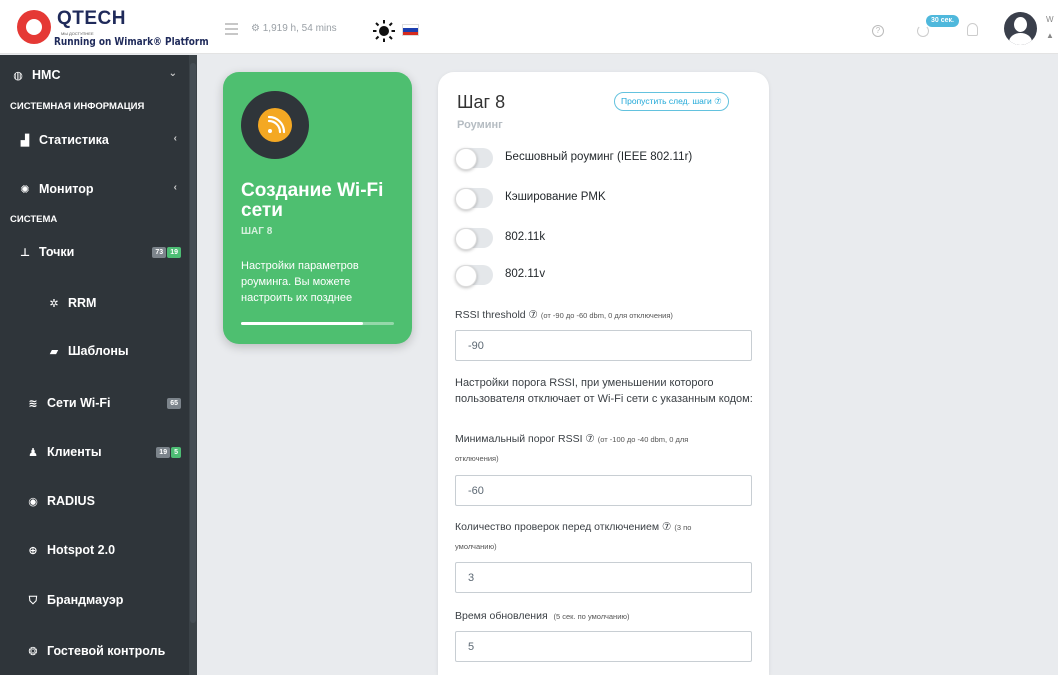 This screenshot has height=675, width=1058. I want to click on 80211v-toggle, so click(474, 276).